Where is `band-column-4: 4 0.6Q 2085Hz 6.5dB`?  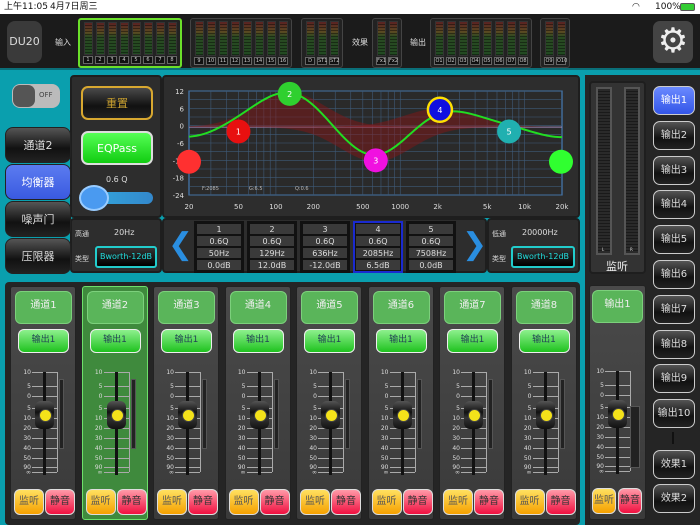 band-column-4: 4 0.6Q 2085Hz 6.5dB is located at coordinates (378, 247).